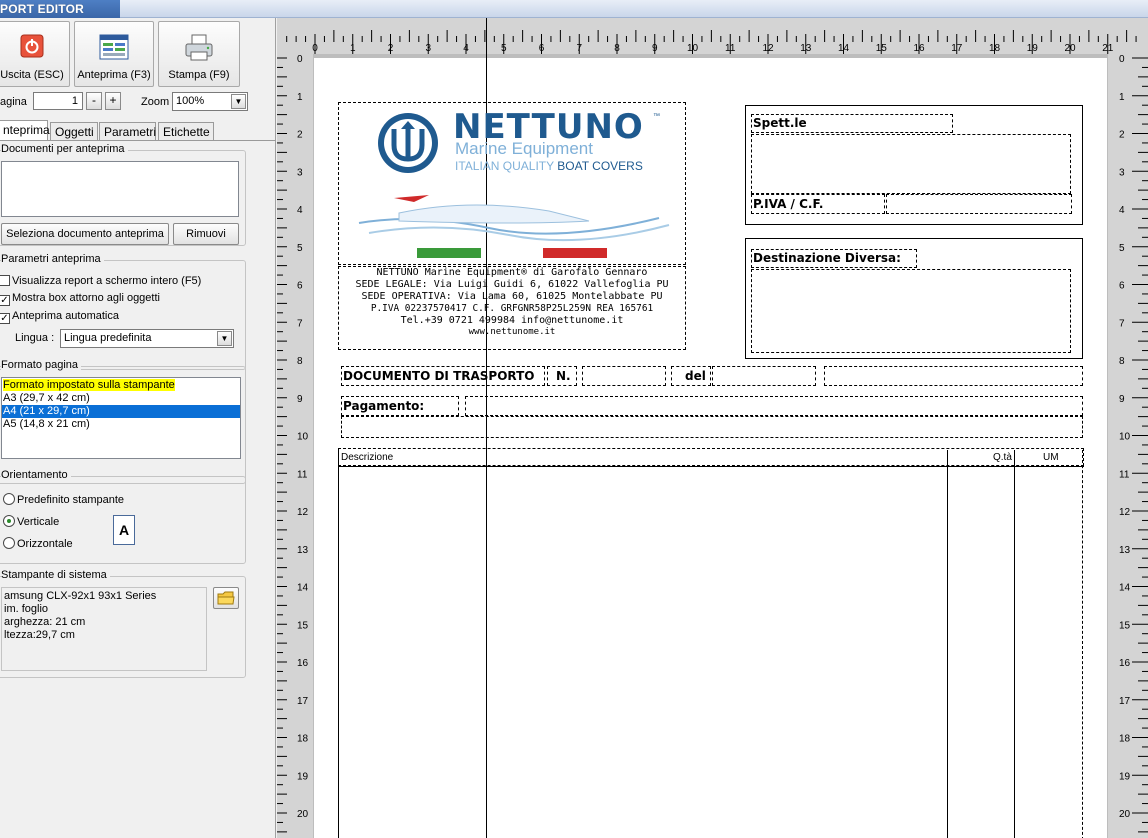 The width and height of the screenshot is (1148, 838). Describe the element at coordinates (911, 164) in the screenshot. I see `recipient-address-field` at that location.